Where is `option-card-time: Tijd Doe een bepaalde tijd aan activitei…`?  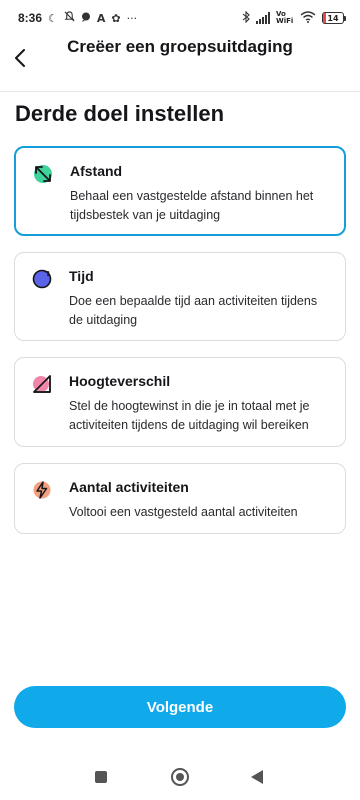 option-card-time: Tijd Doe een bepaalde tijd aan activitei… is located at coordinates (180, 296).